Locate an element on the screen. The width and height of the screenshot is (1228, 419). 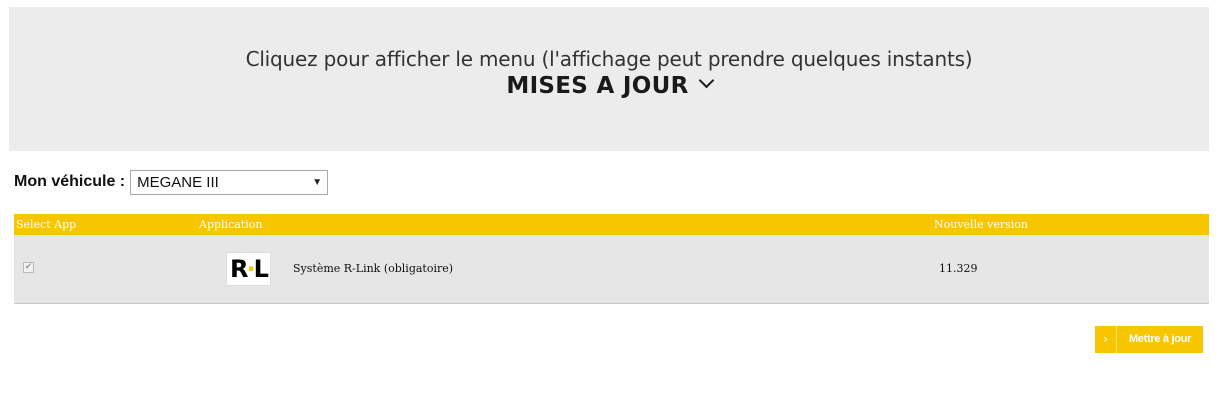
app-name: Système R-Link (obligatoire) is located at coordinates (373, 268).